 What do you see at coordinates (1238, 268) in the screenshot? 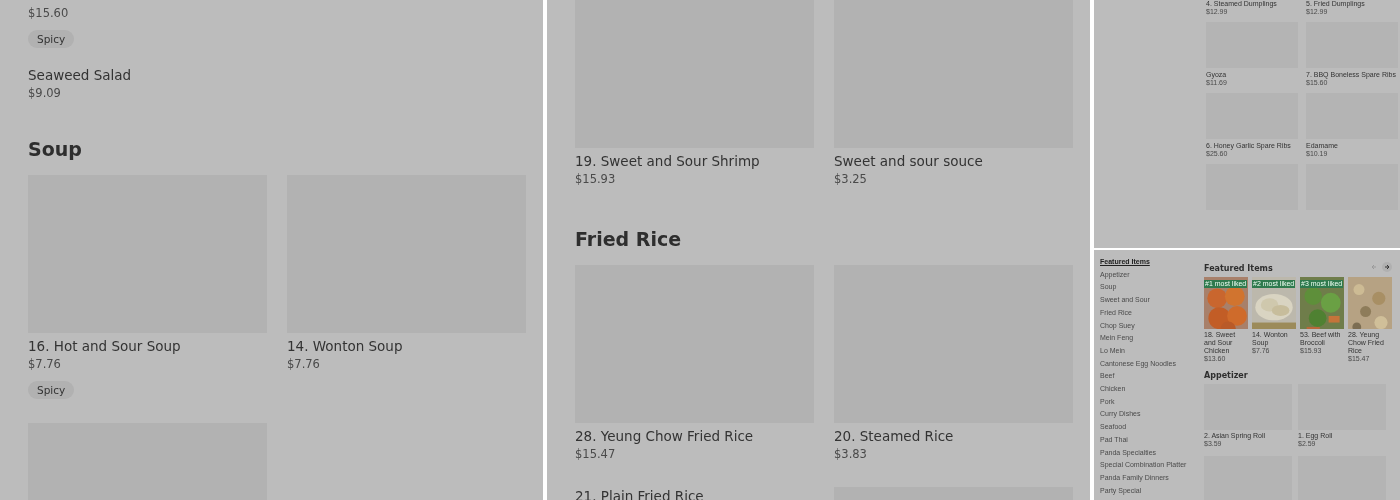
I see `section-heading: Featured Items` at bounding box center [1238, 268].